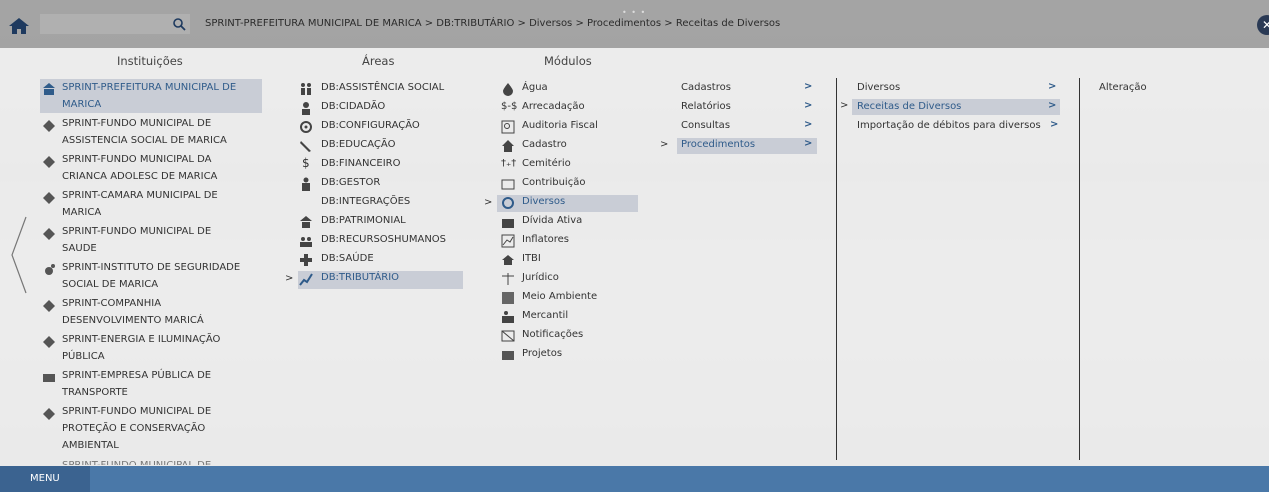 This screenshot has width=1269, height=492. What do you see at coordinates (546, 163) in the screenshot?
I see `modulo-item: Cemitério` at bounding box center [546, 163].